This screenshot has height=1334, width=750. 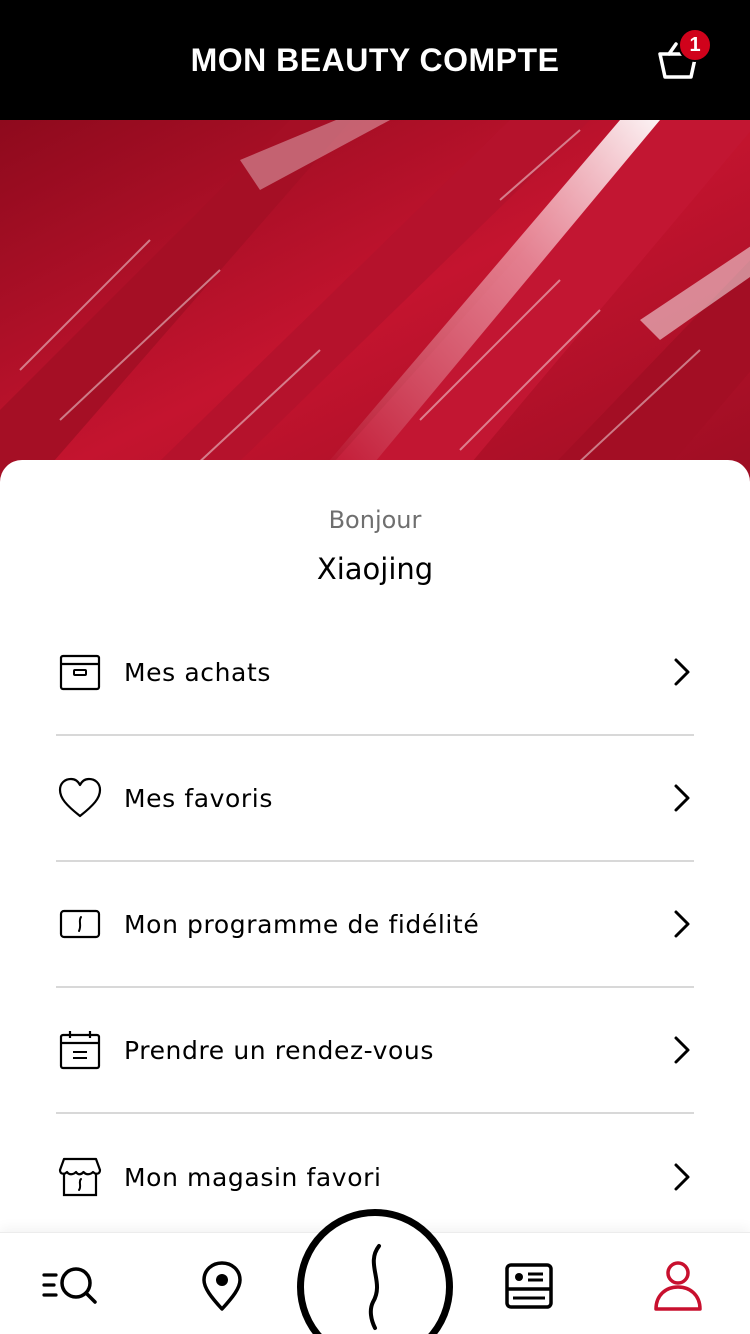 I want to click on account-icon, so click(x=678, y=1286).